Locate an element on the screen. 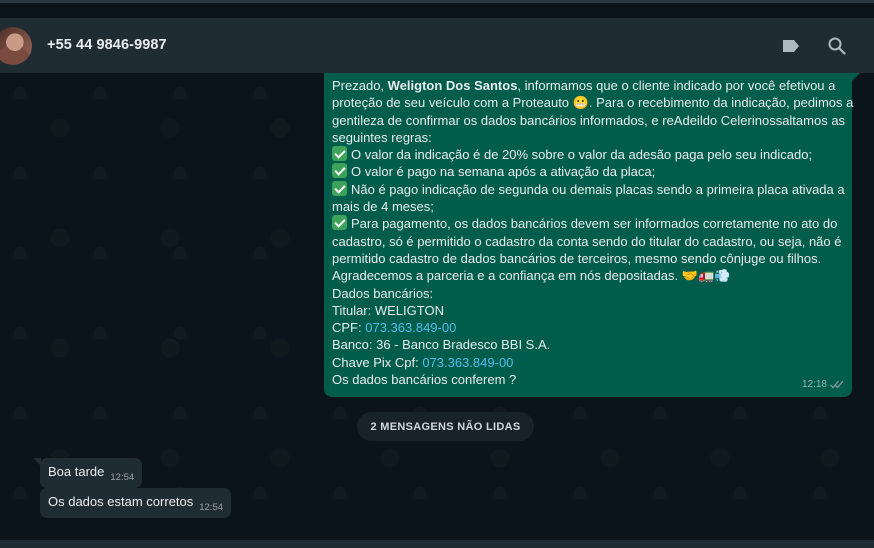 The width and height of the screenshot is (874, 548). message-meta: 12:18 is located at coordinates (823, 384).